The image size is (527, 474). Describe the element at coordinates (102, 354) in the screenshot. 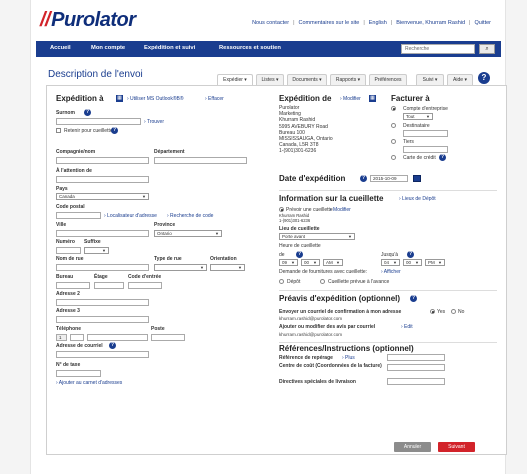

I see `courriel-input` at that location.